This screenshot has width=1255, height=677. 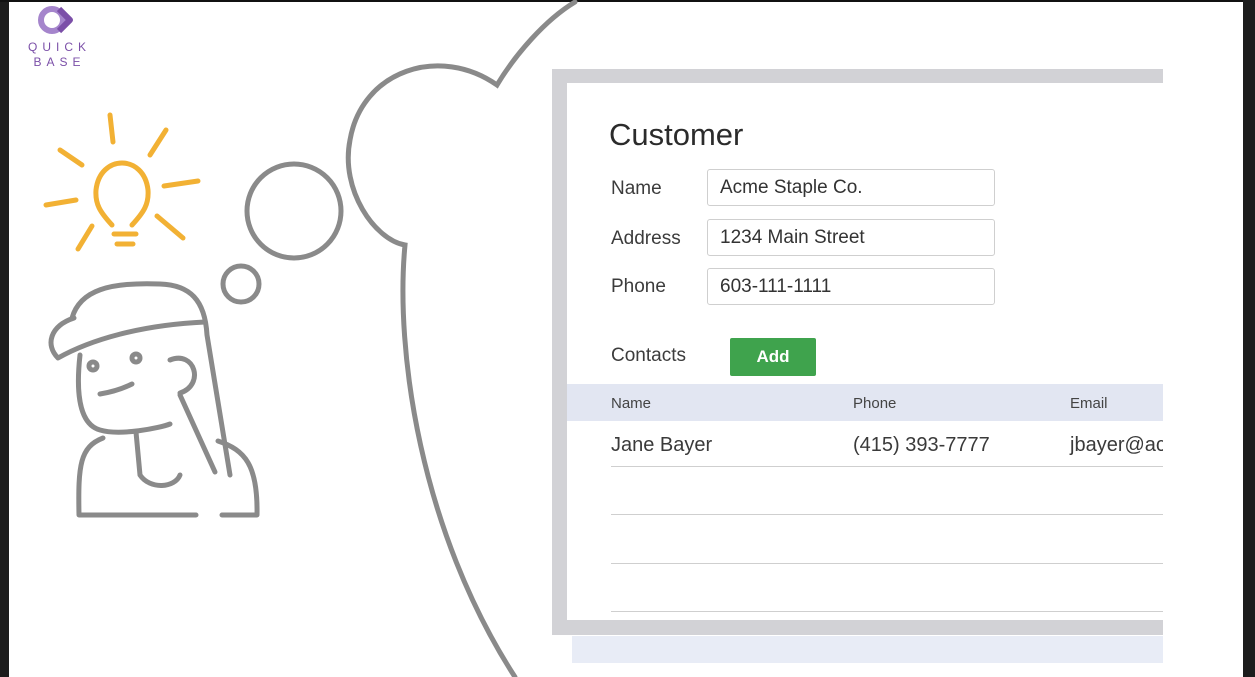 I want to click on phone-field, so click(x=851, y=286).